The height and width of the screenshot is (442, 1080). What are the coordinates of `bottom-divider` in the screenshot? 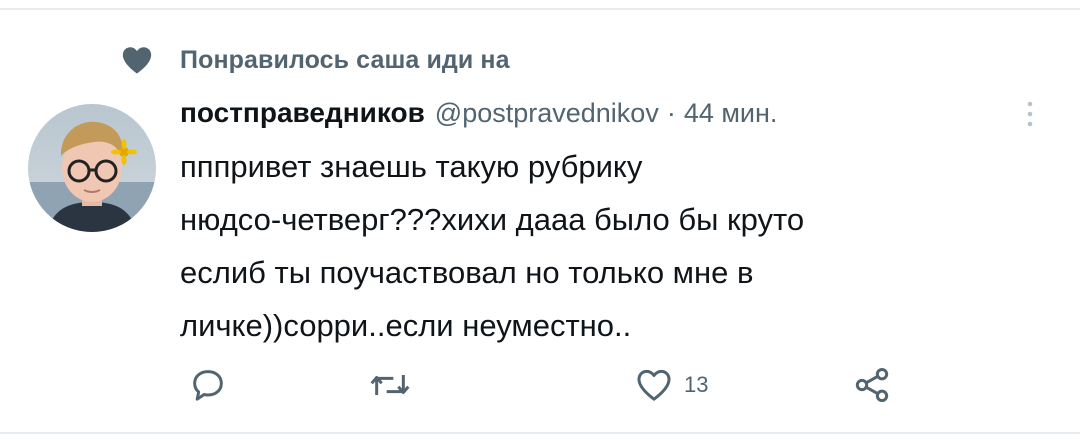 It's located at (540, 433).